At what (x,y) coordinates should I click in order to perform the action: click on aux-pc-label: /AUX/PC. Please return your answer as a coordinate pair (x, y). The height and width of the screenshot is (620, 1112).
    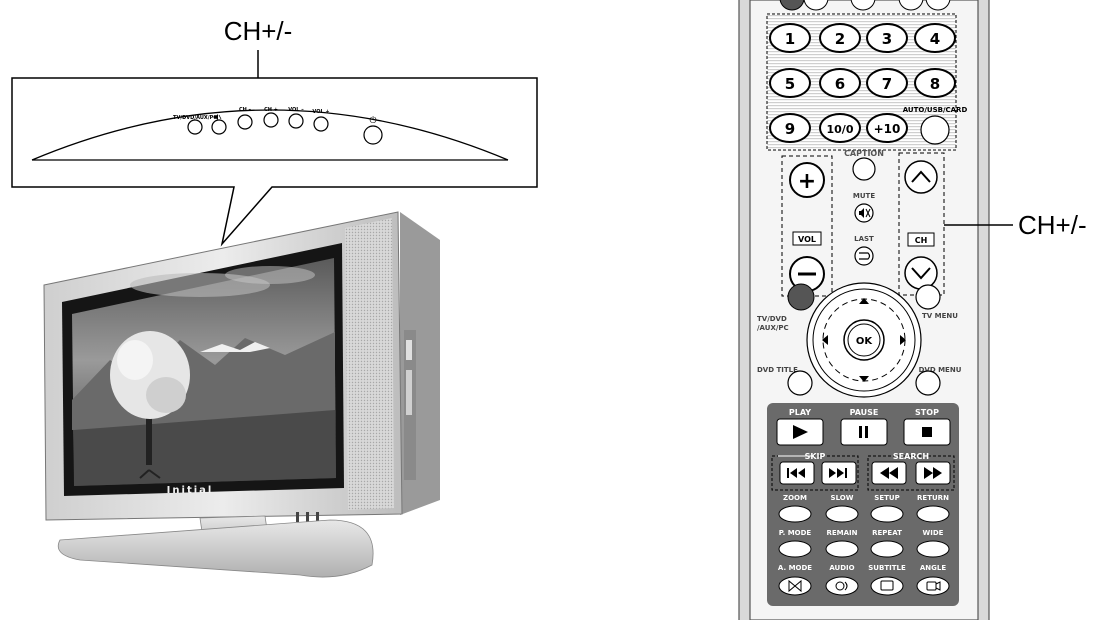
    Looking at the image, I should click on (773, 328).